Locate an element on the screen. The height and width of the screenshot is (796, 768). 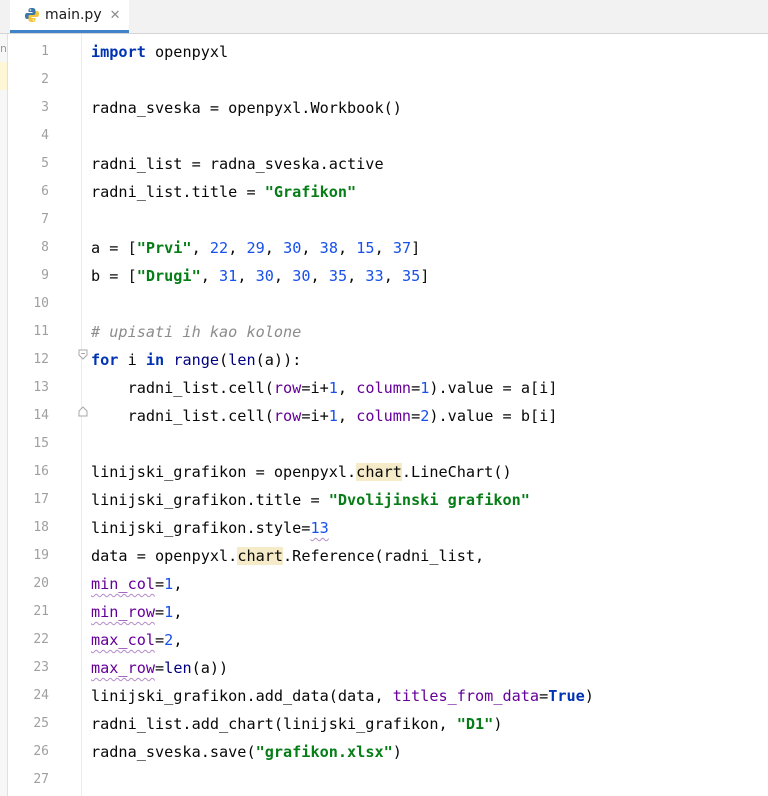
code-line: b = ["Drugi", 31, 30, 30, 35, 33, 35] is located at coordinates (260, 276).